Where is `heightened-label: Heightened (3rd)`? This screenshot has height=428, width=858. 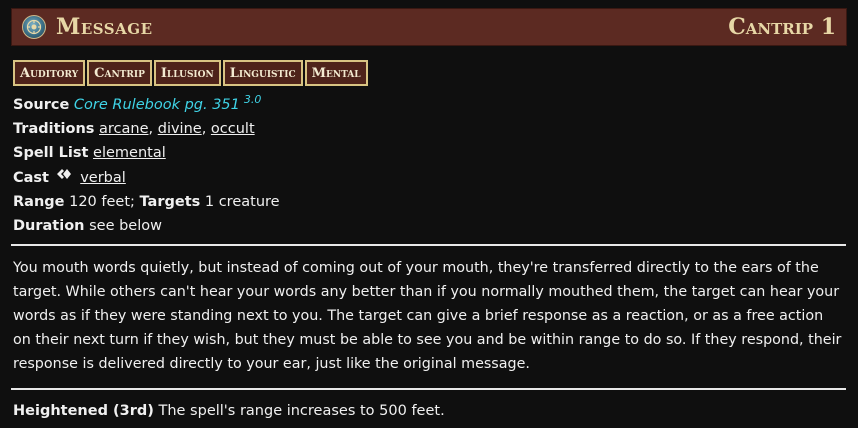 heightened-label: Heightened (3rd) is located at coordinates (83, 411).